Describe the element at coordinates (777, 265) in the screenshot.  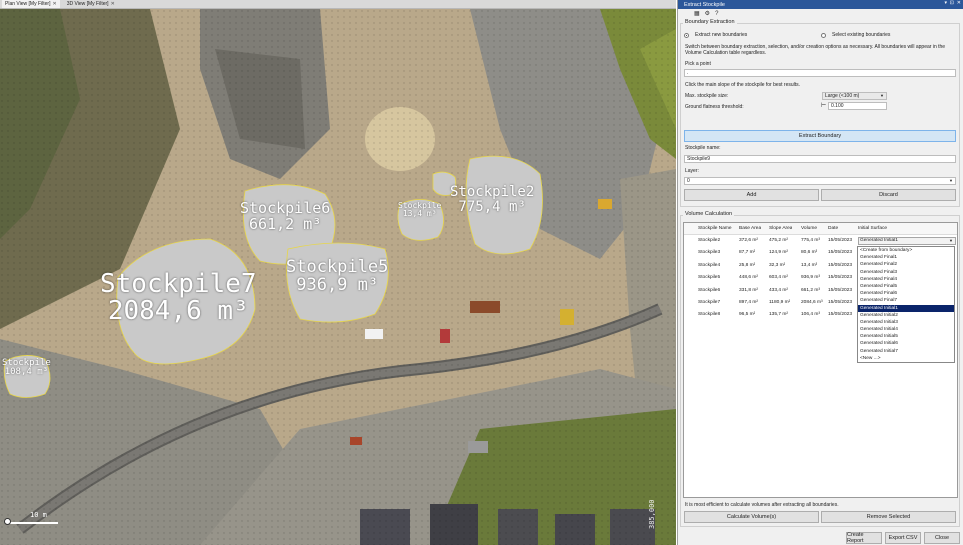
I see `table-cell: 32,3 m²` at that location.